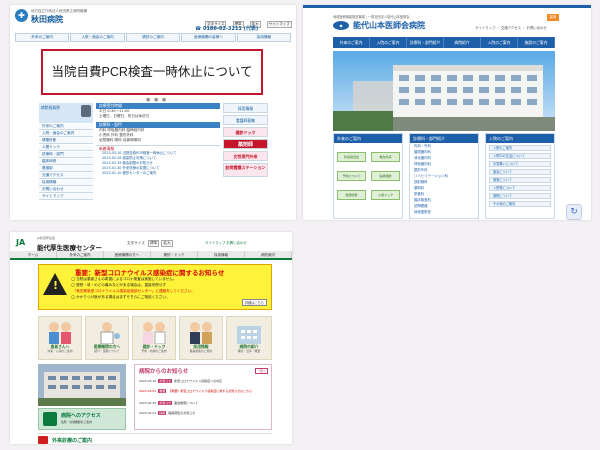 This screenshot has height=450, width=600. What do you see at coordinates (245, 132) in the screenshot?
I see `checkup-banner: 健診ドック` at bounding box center [245, 132].